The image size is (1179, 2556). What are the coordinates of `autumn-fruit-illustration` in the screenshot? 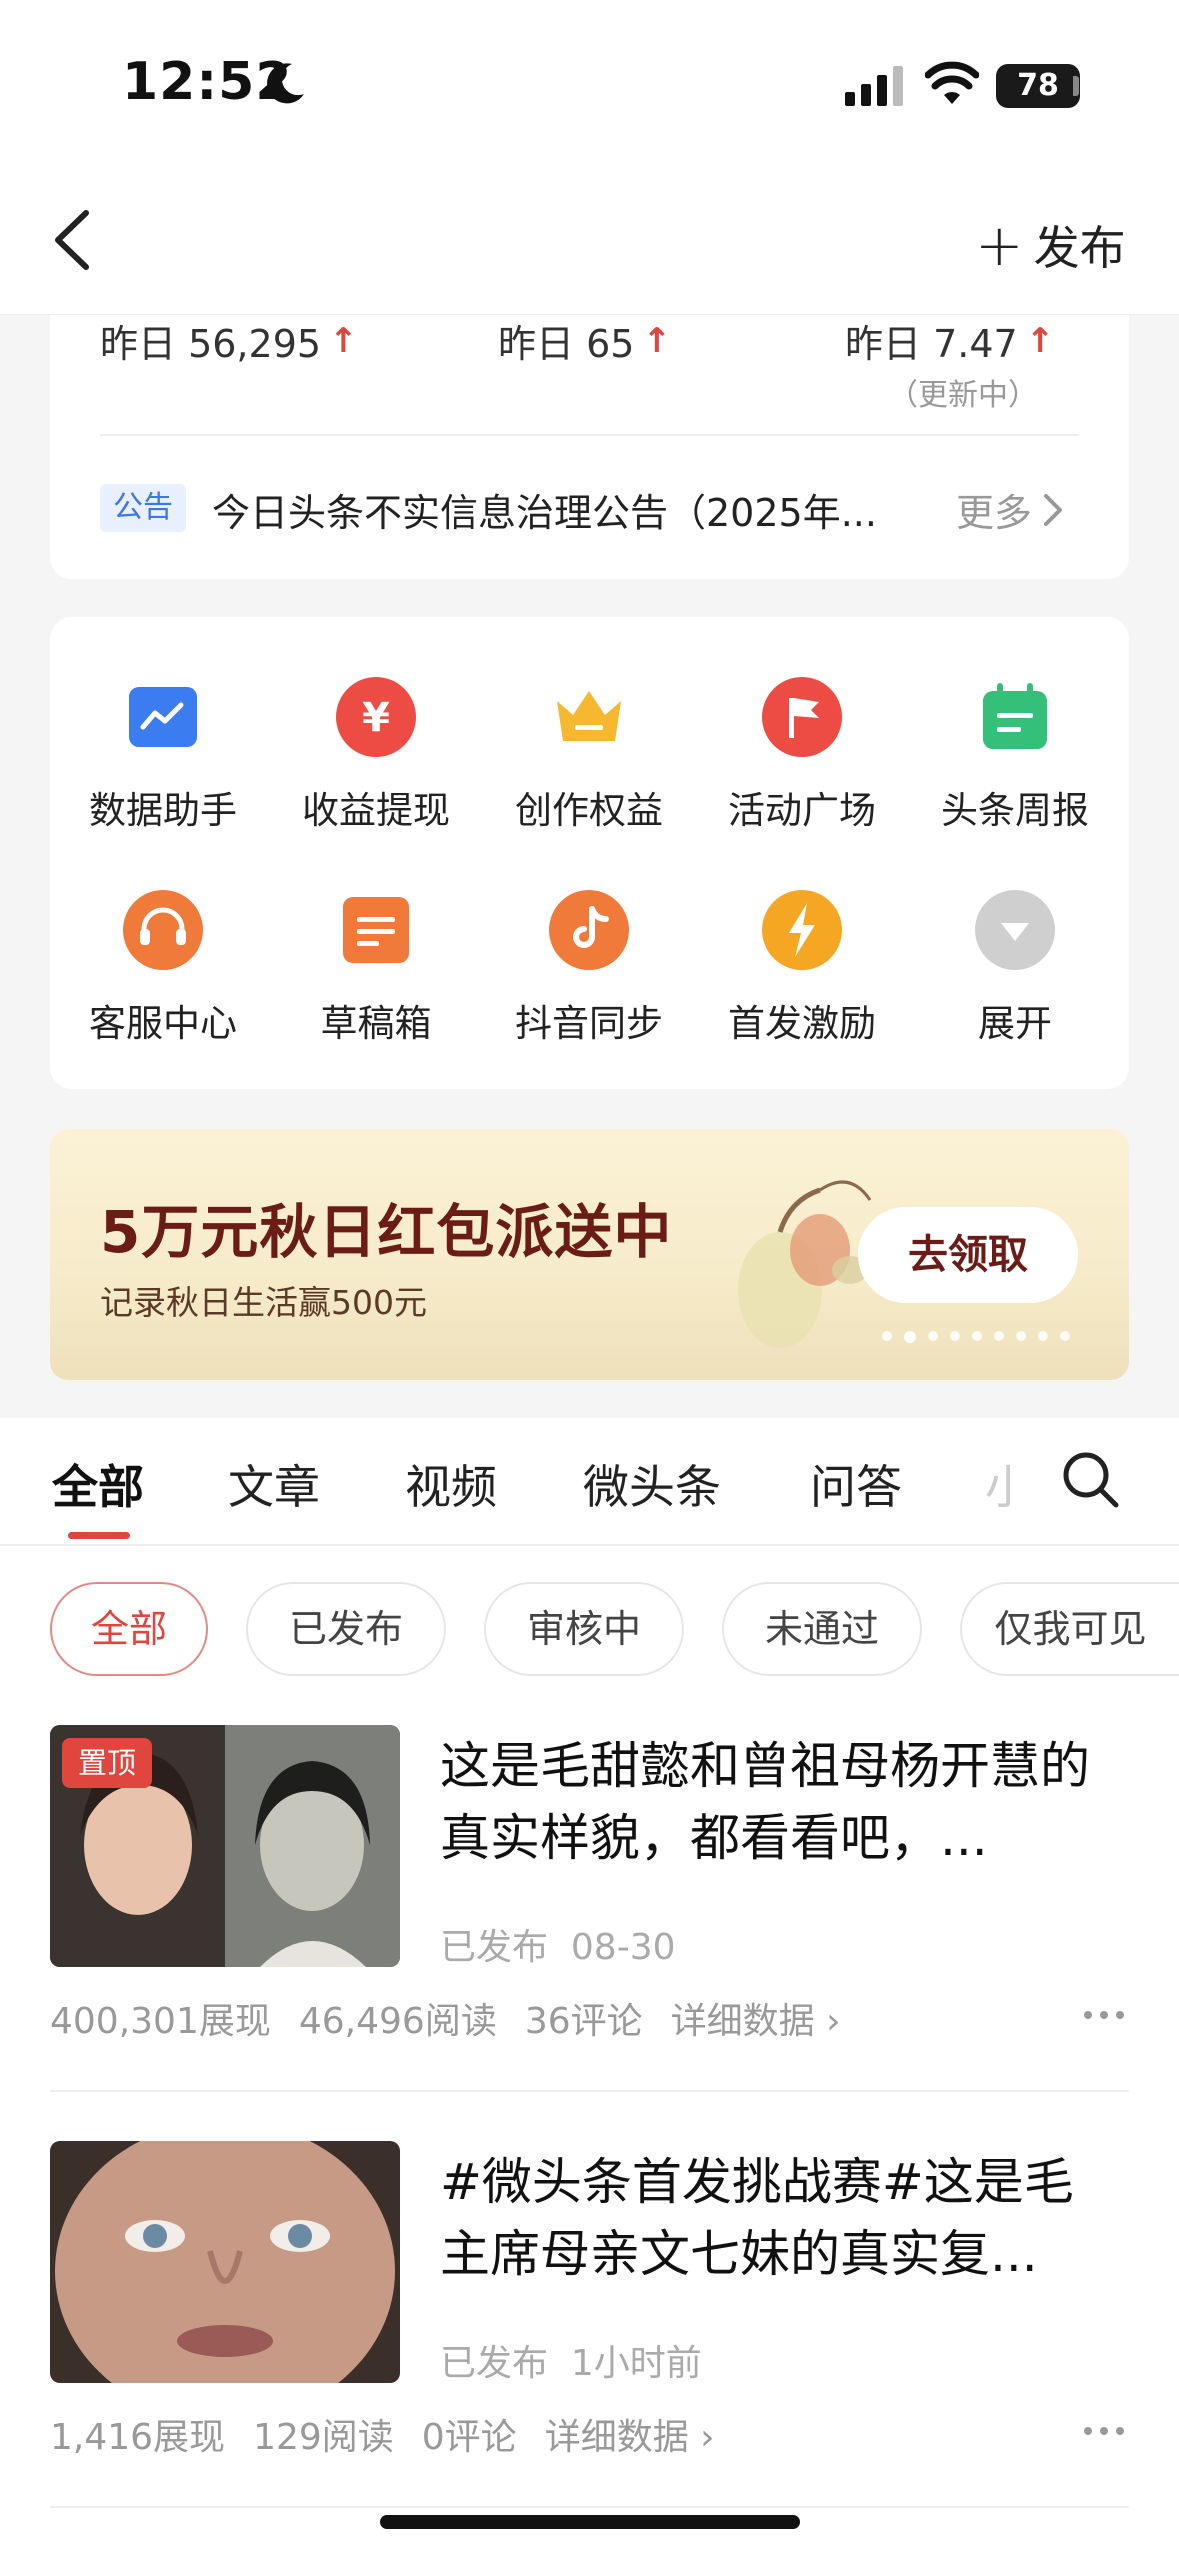 It's located at (805, 1264).